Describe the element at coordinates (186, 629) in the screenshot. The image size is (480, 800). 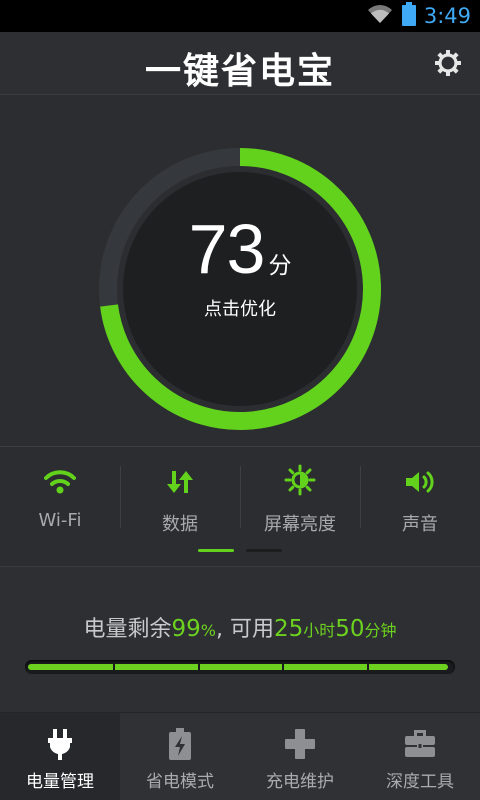
I see `battery-percent: 99` at that location.